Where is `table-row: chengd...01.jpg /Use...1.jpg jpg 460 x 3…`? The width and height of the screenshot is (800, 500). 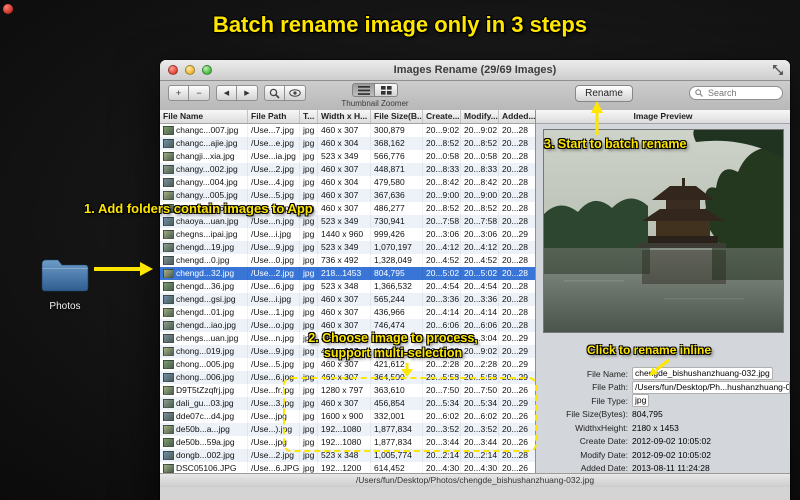 table-row: chengd...01.jpg /Use...1.jpg jpg 460 x 3… is located at coordinates (347, 312).